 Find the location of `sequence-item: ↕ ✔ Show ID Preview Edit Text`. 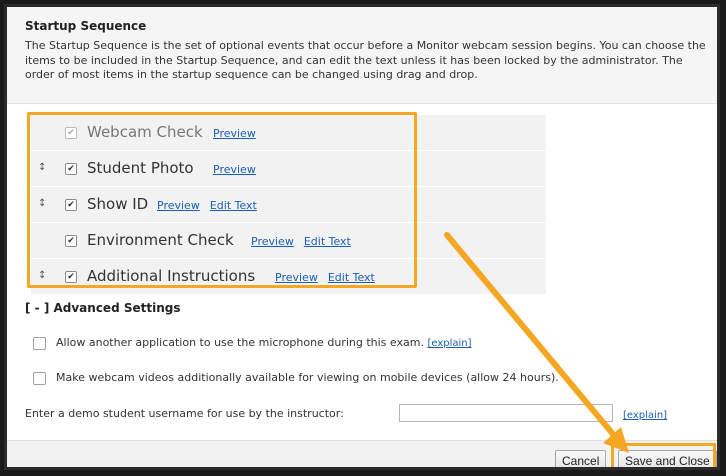

sequence-item: ↕ ✔ Show ID Preview Edit Text is located at coordinates (288, 205).